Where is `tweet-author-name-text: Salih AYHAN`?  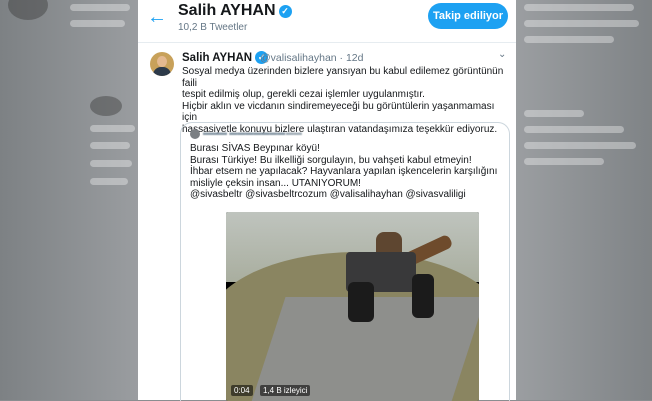
tweet-author-name-text: Salih AYHAN is located at coordinates (217, 58).